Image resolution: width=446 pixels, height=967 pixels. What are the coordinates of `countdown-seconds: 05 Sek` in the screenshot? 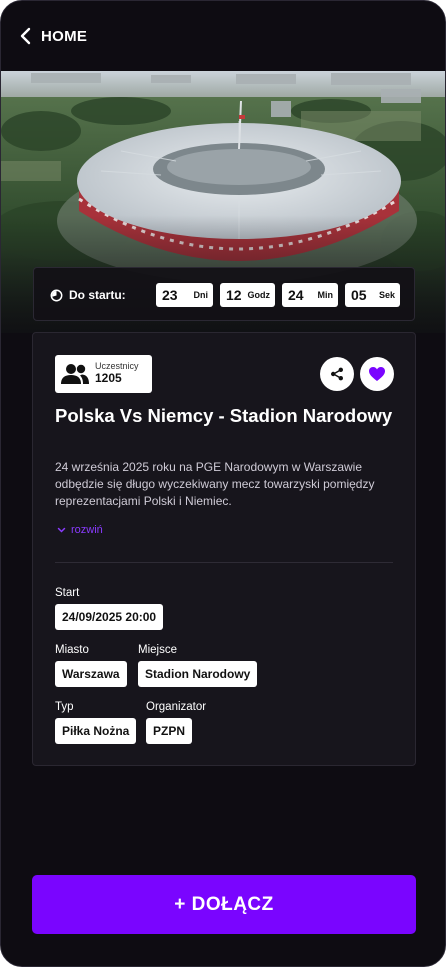 It's located at (372, 295).